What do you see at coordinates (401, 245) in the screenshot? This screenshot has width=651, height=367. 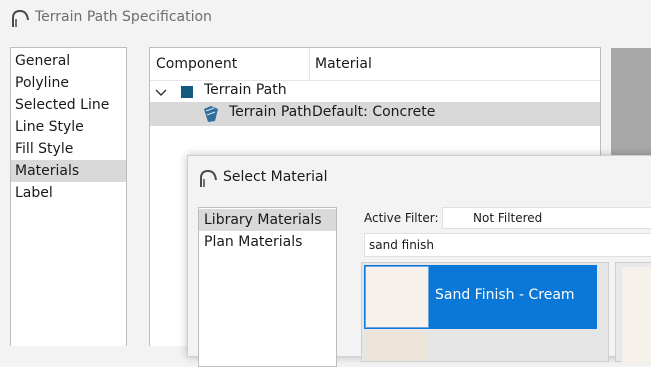 I see `search-input-value: sand finish` at bounding box center [401, 245].